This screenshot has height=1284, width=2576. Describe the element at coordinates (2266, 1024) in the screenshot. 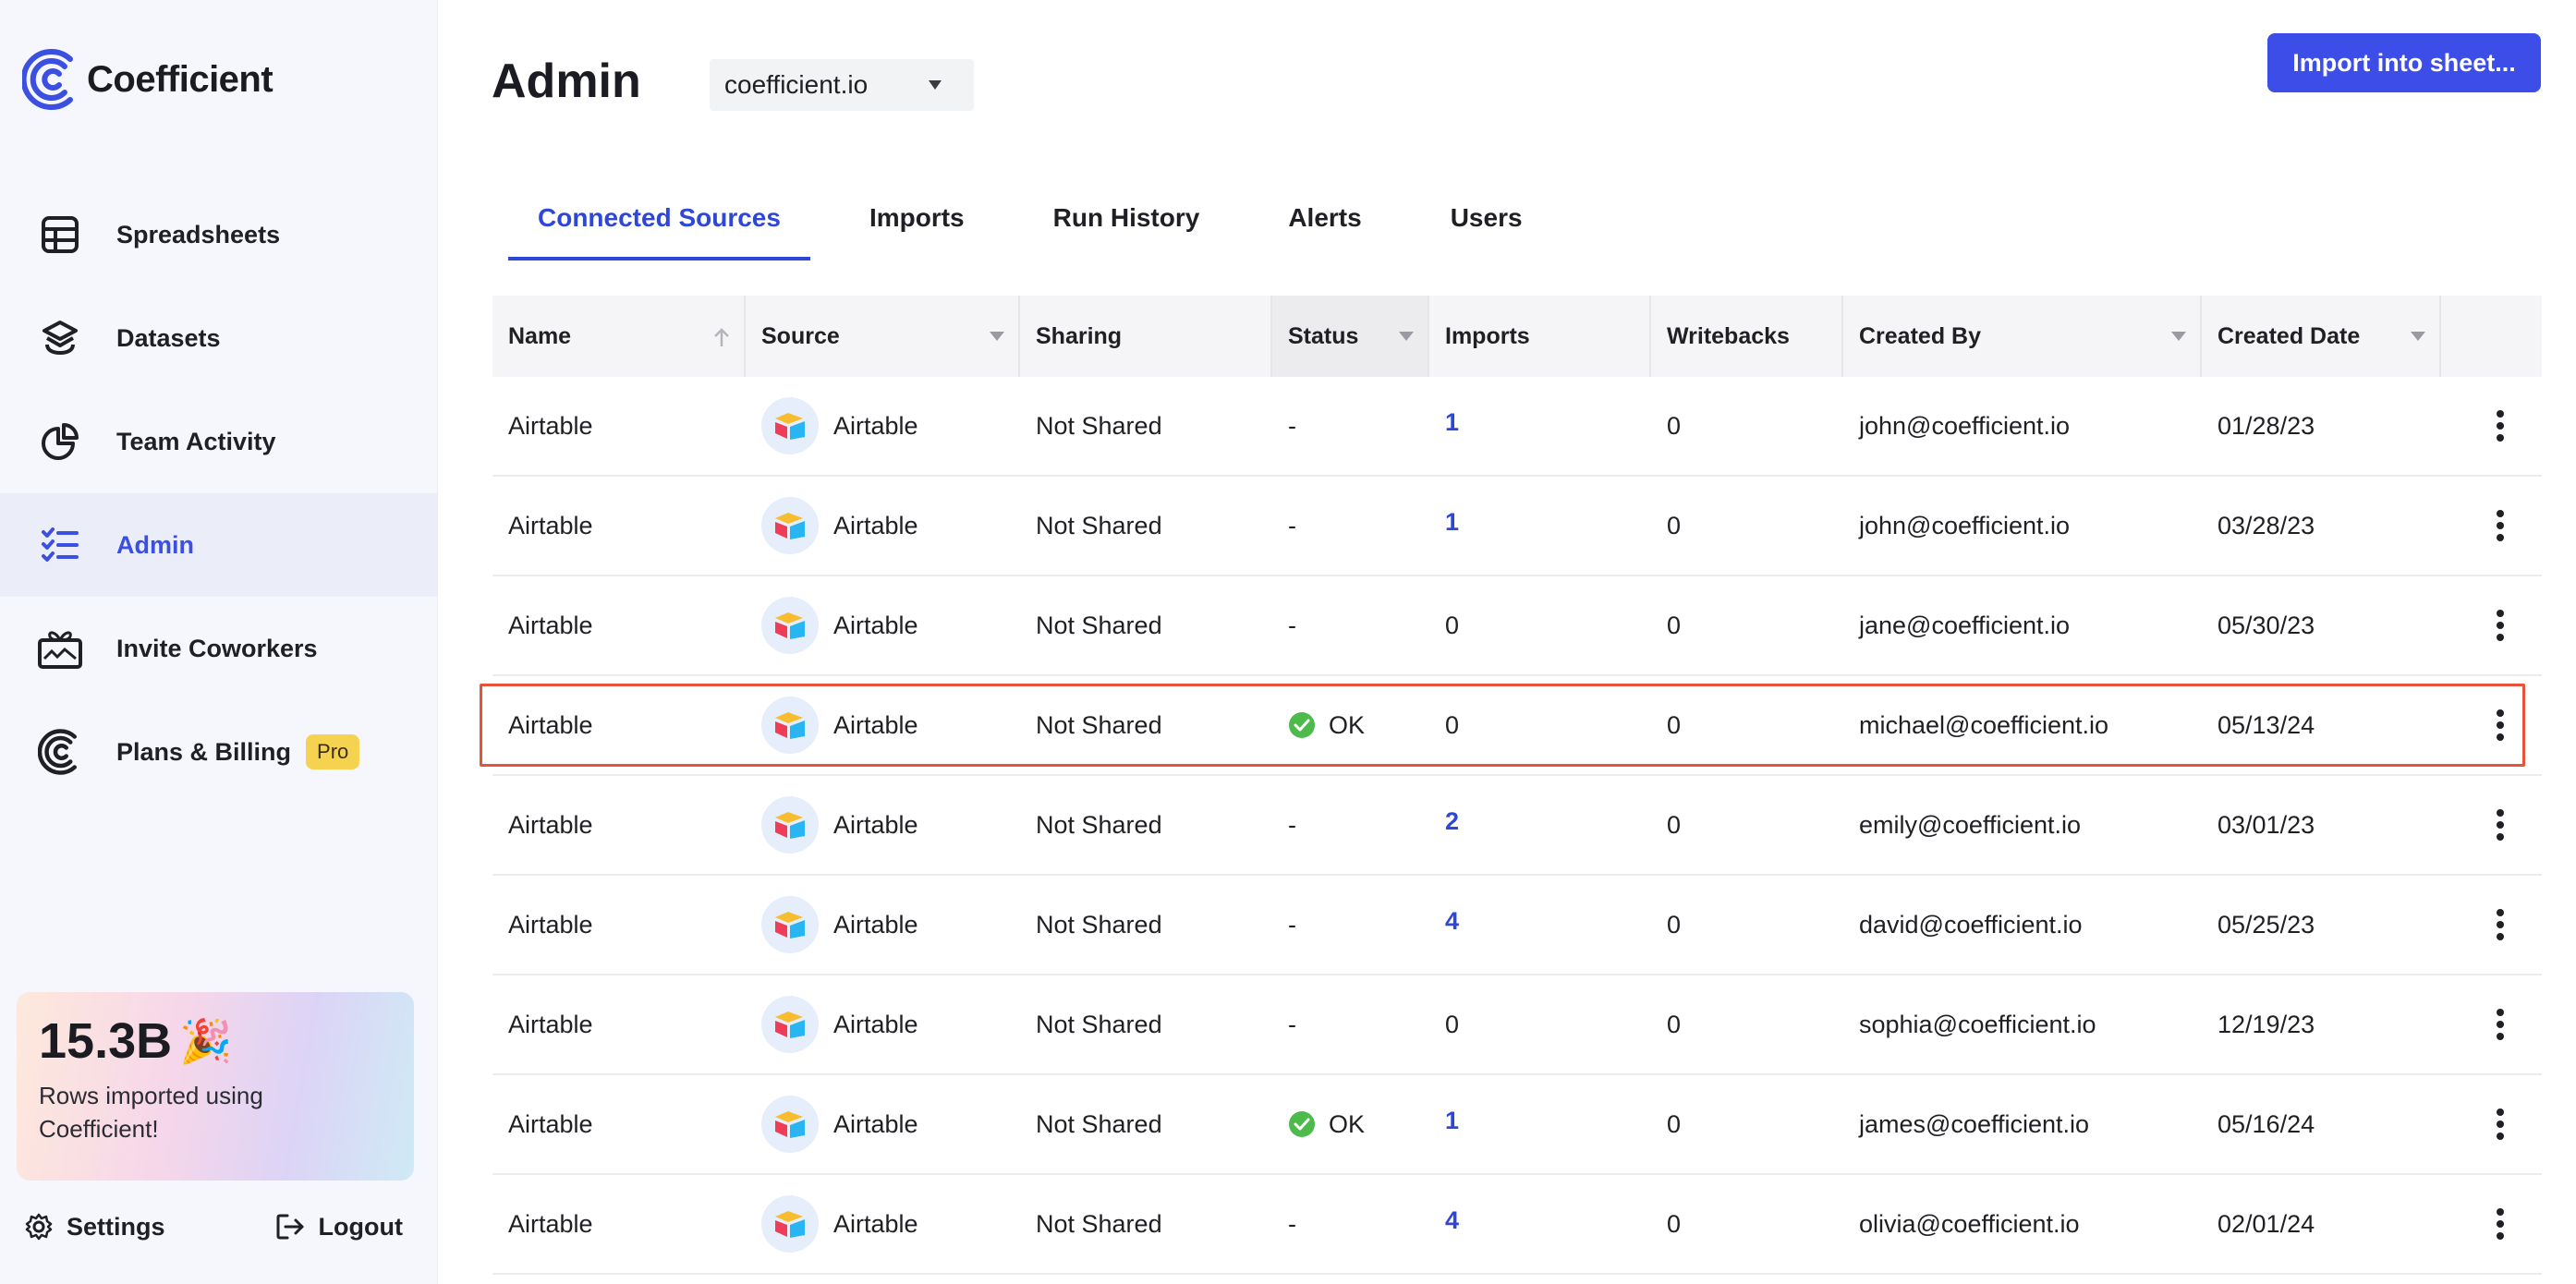

I see `created-date-value: 12/19/23` at that location.